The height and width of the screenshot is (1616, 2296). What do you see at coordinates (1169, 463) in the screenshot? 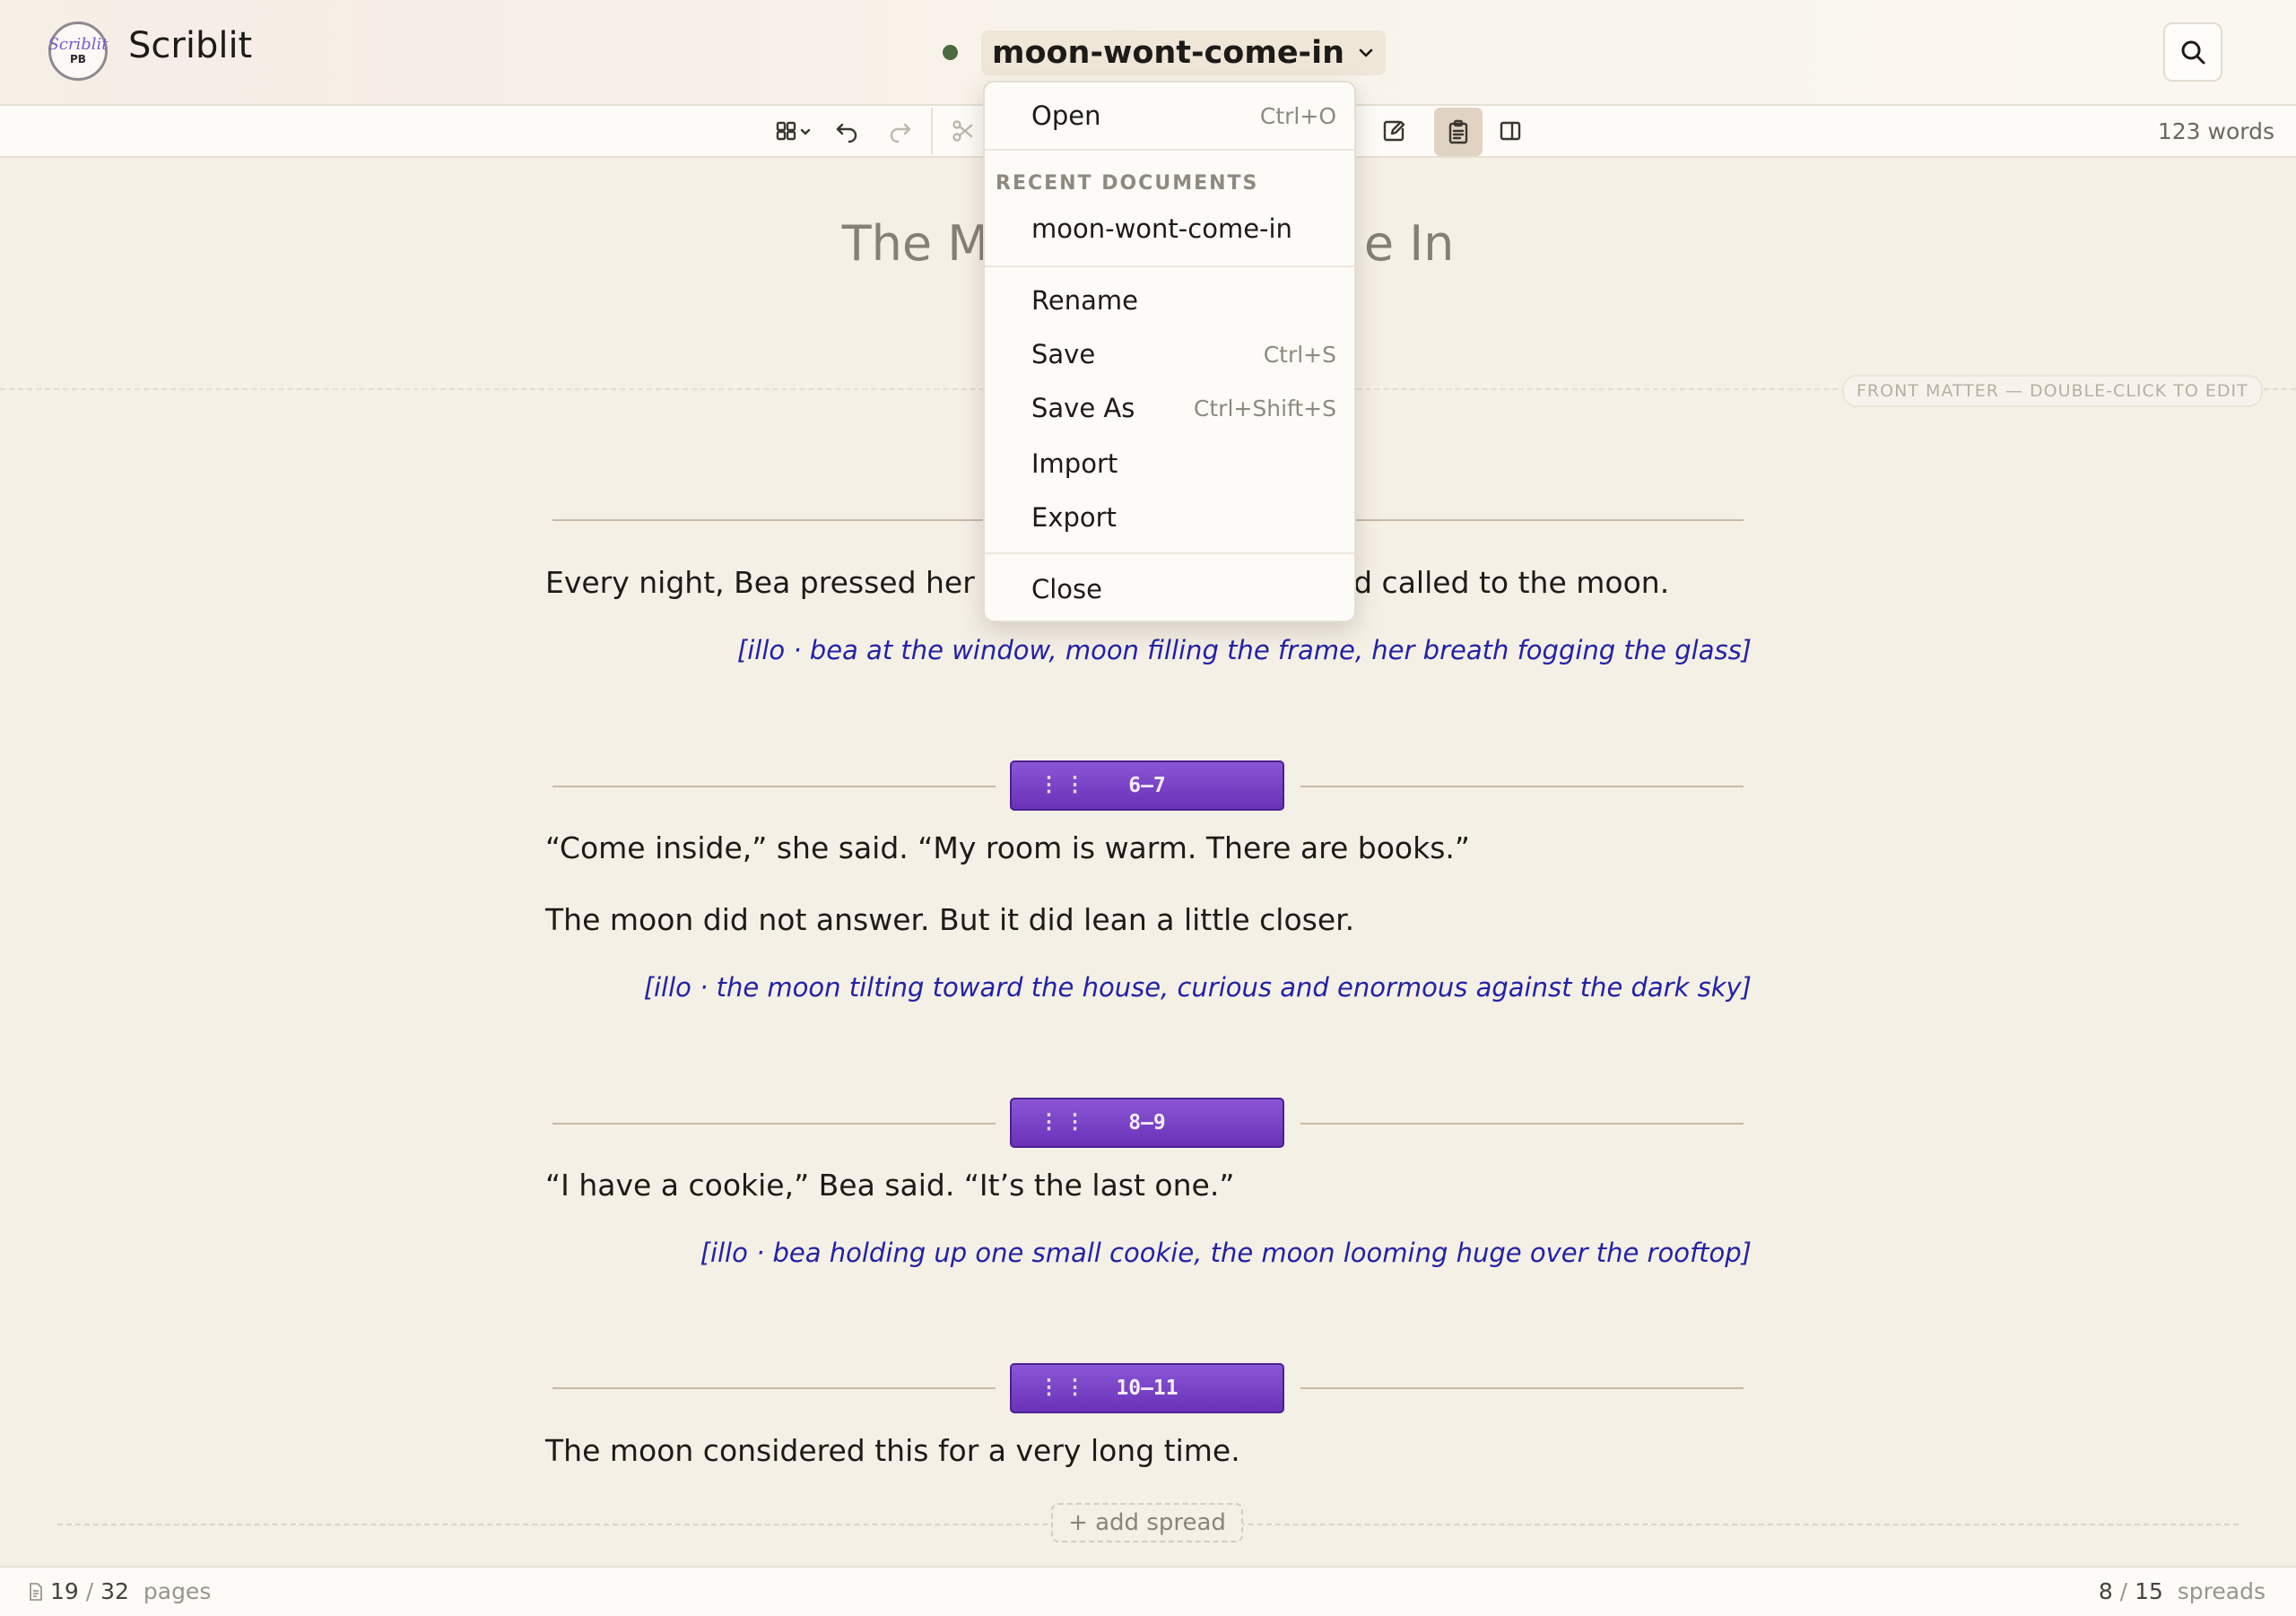
I see `menu-item-import: Import` at bounding box center [1169, 463].